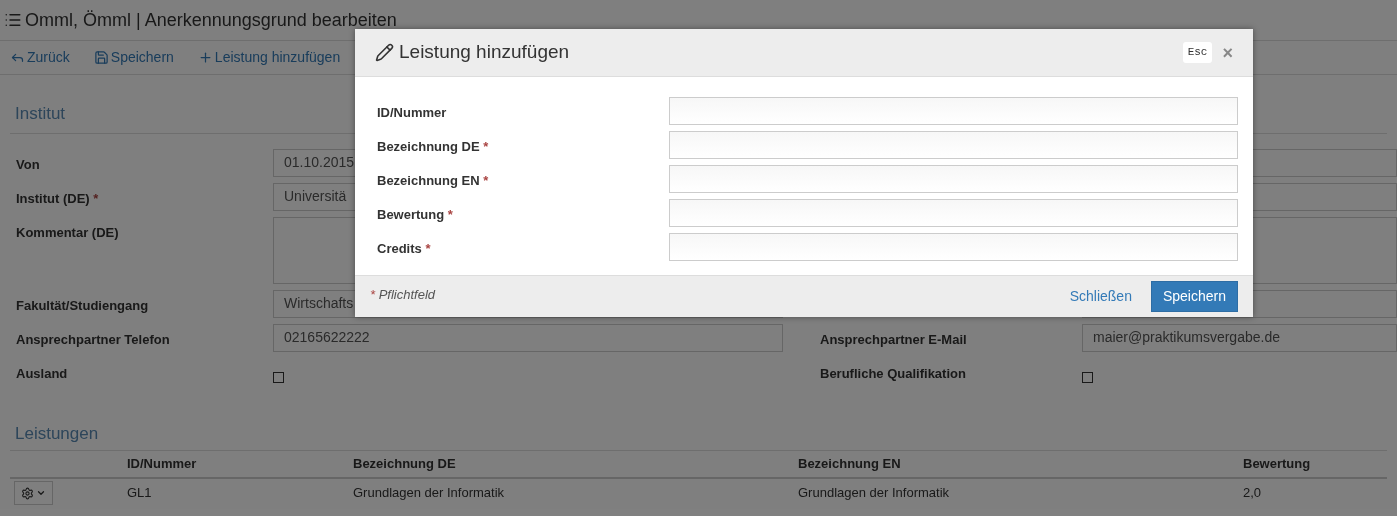  What do you see at coordinates (139, 493) in the screenshot?
I see `table-cell-text: GL1` at bounding box center [139, 493].